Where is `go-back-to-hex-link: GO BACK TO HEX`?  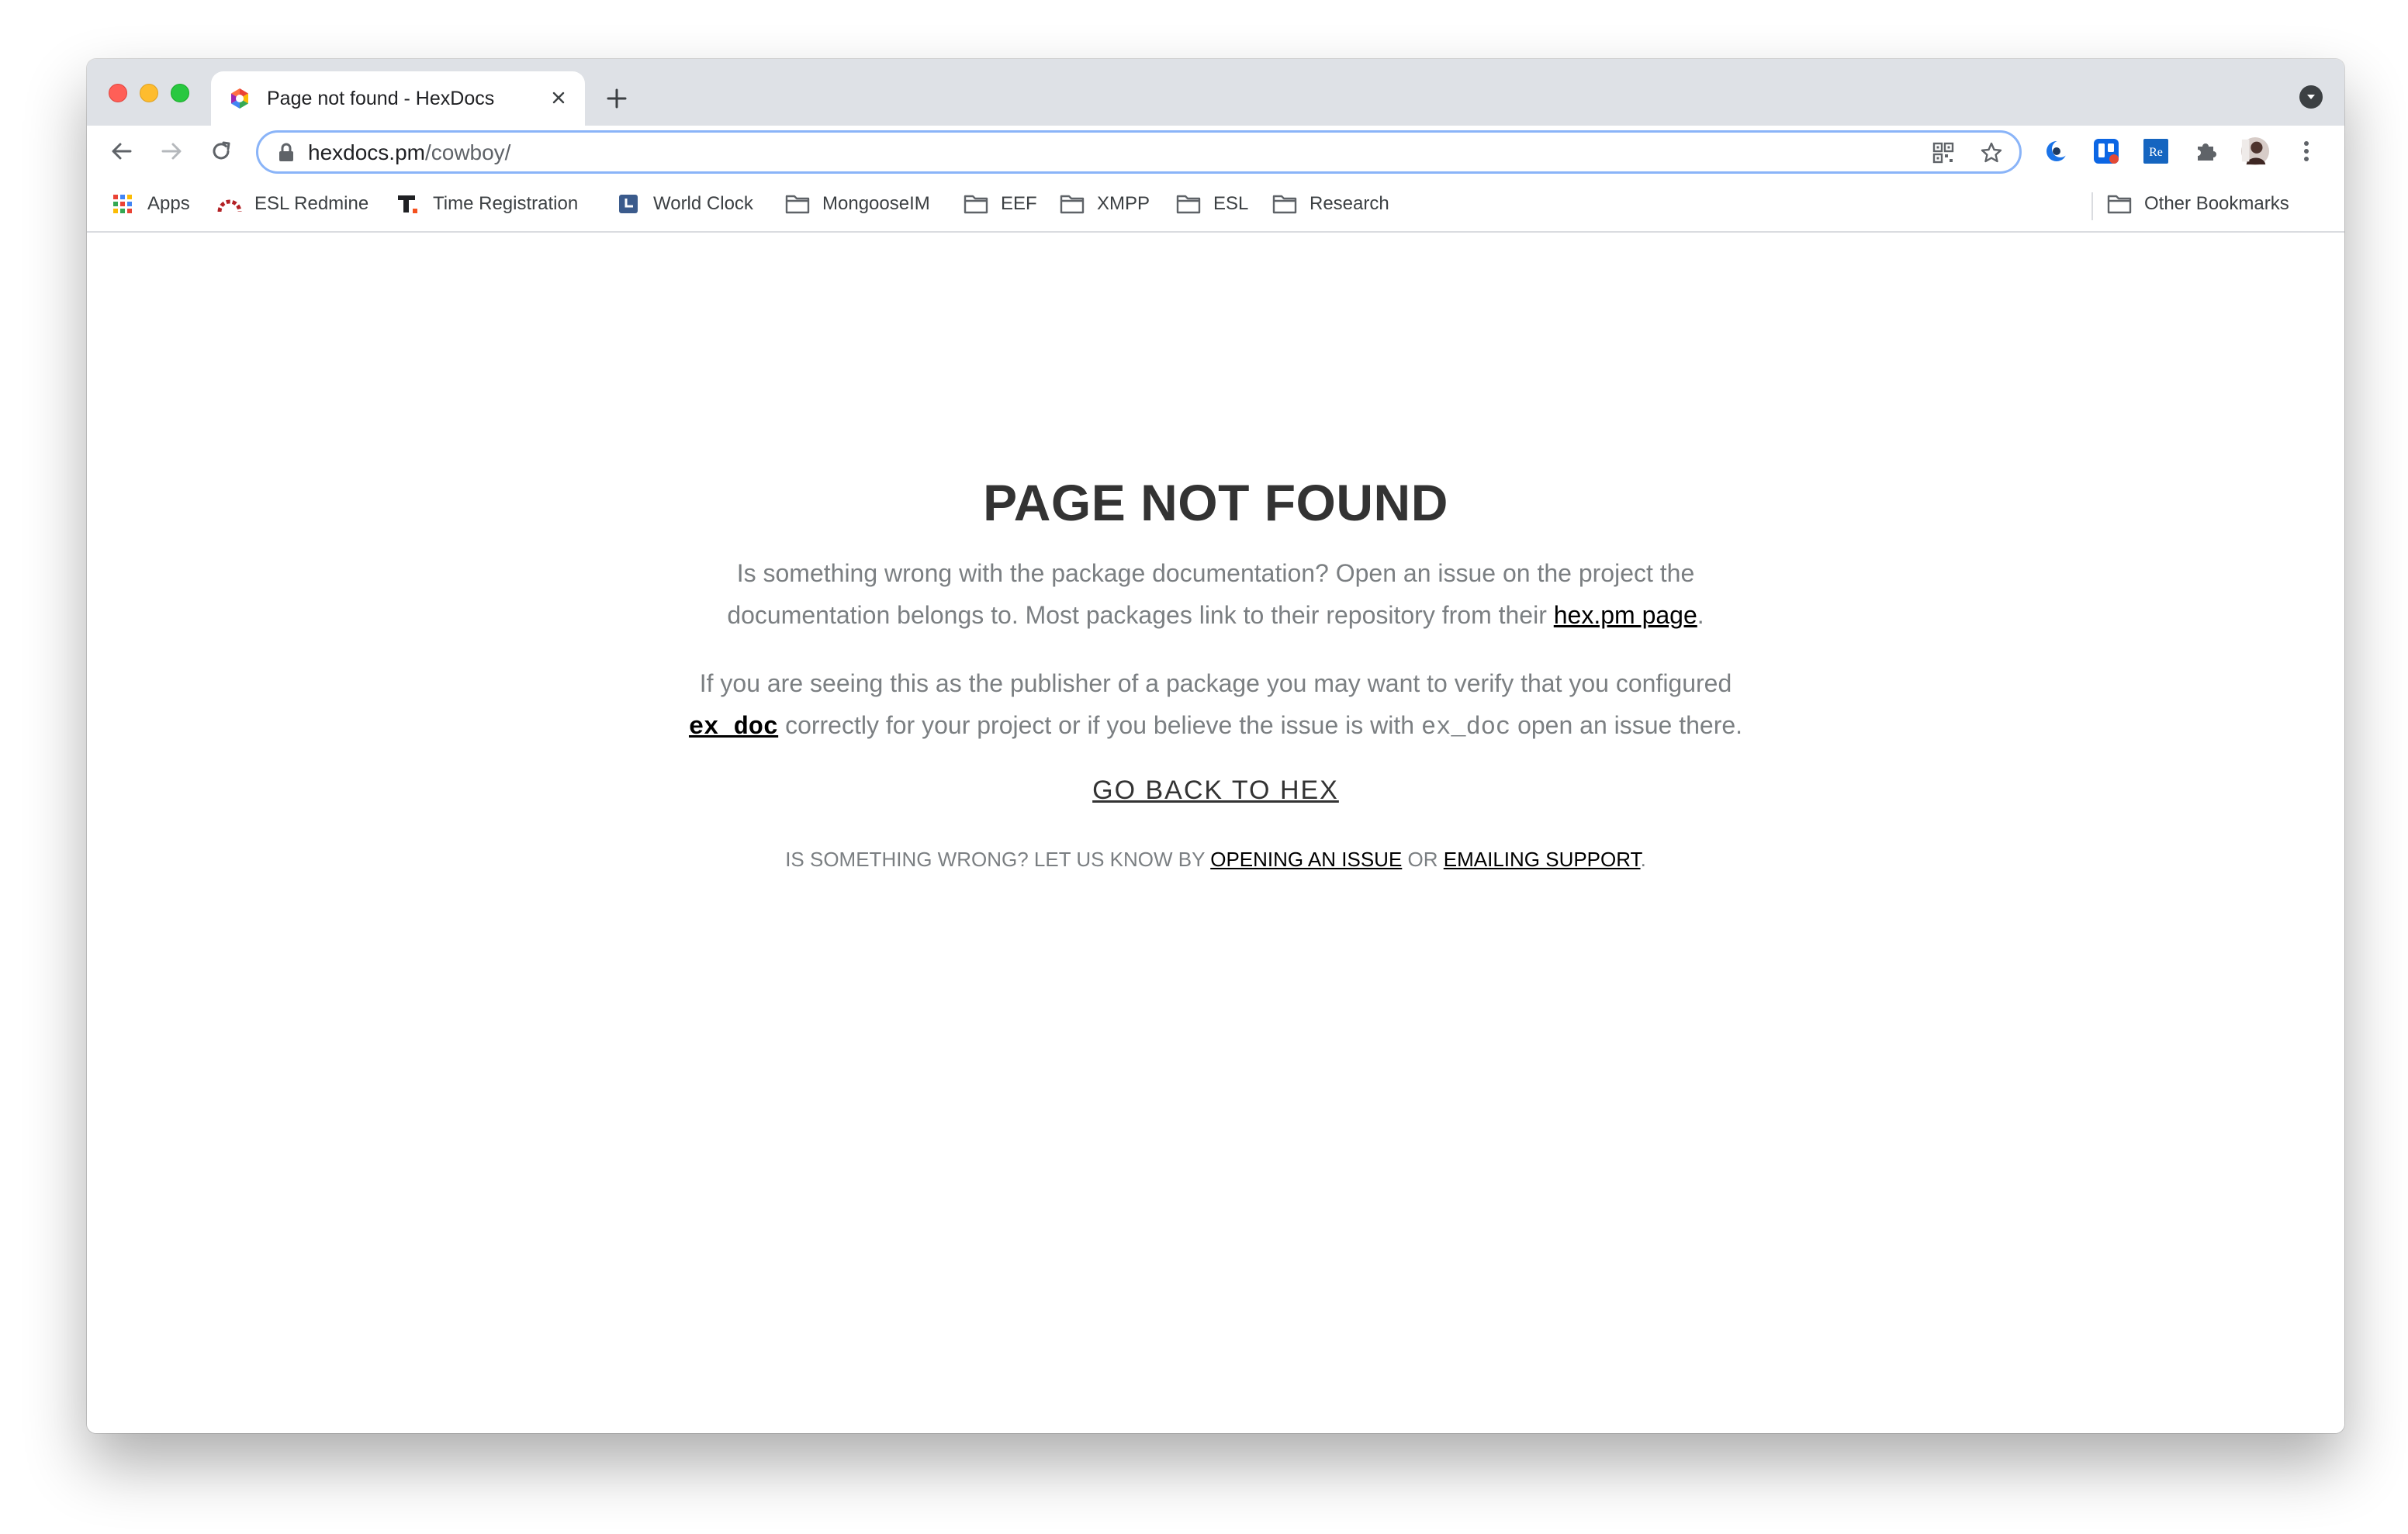
go-back-to-hex-link: GO BACK TO HEX is located at coordinates (1215, 790).